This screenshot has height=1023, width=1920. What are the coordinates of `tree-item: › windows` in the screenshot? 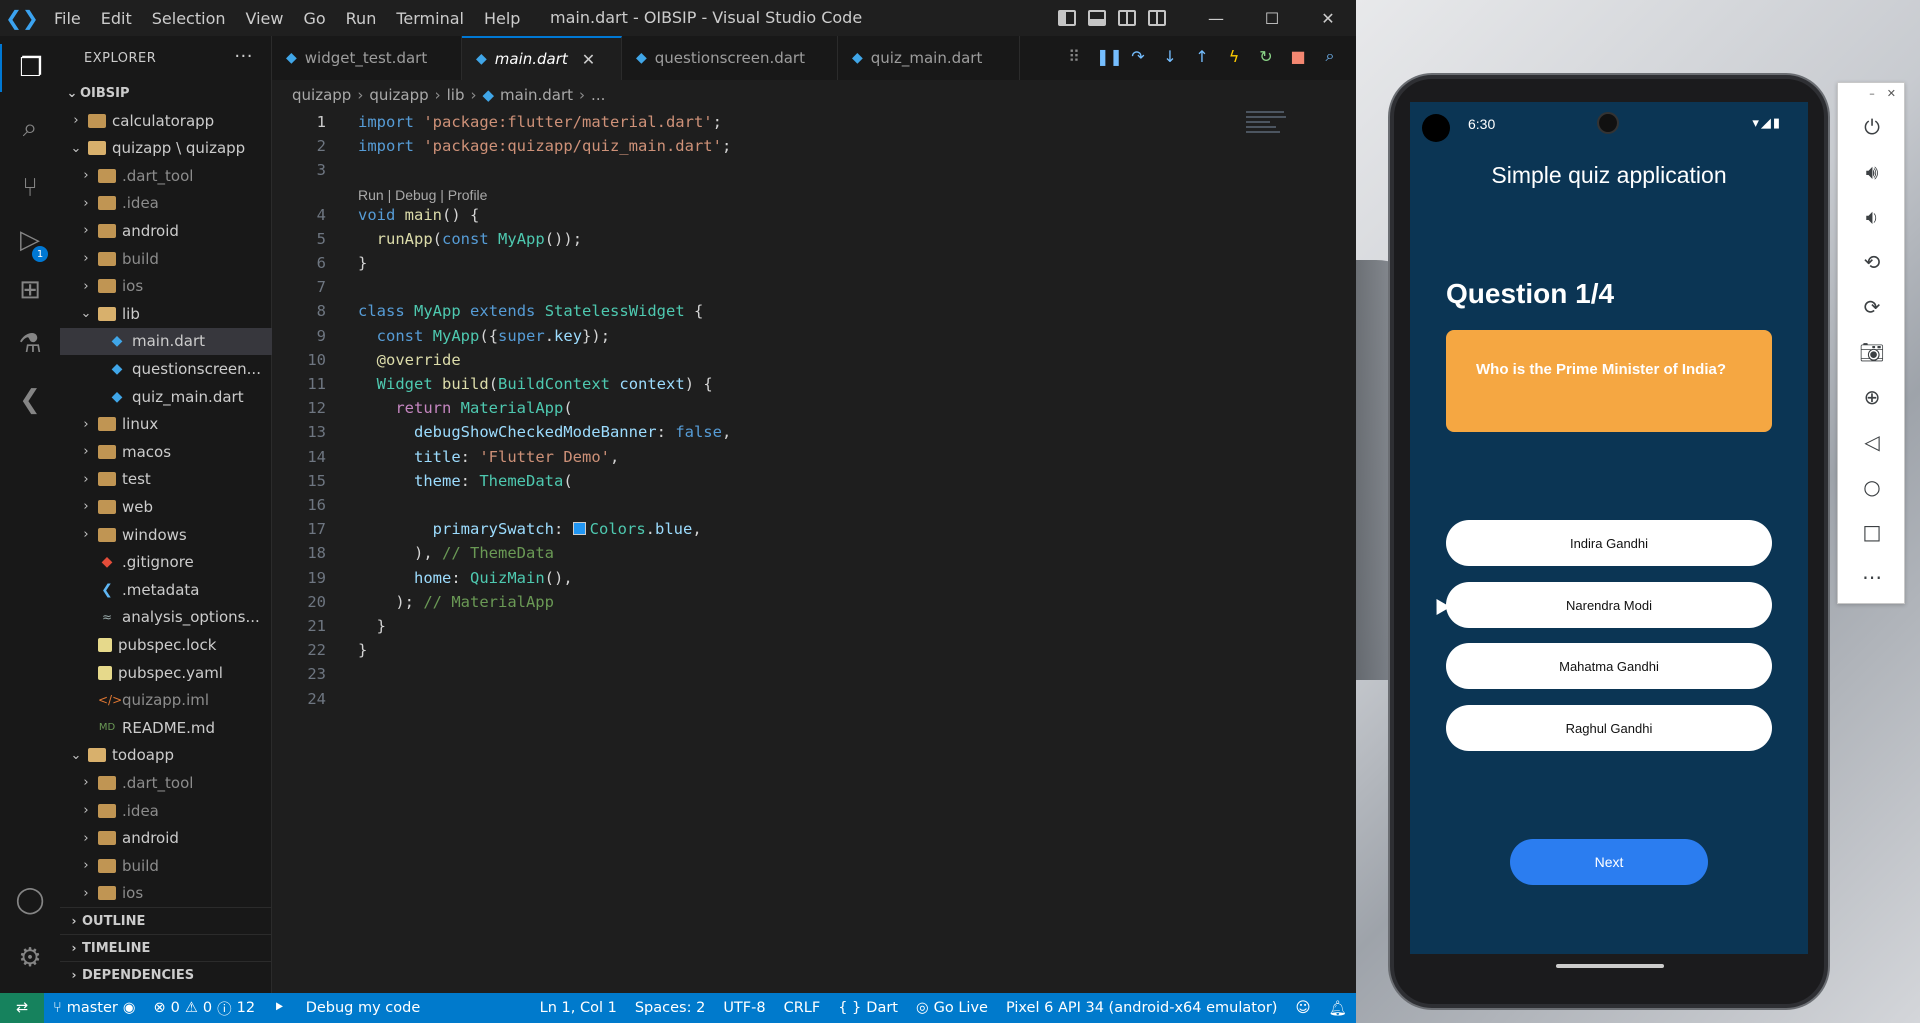 It's located at (166, 534).